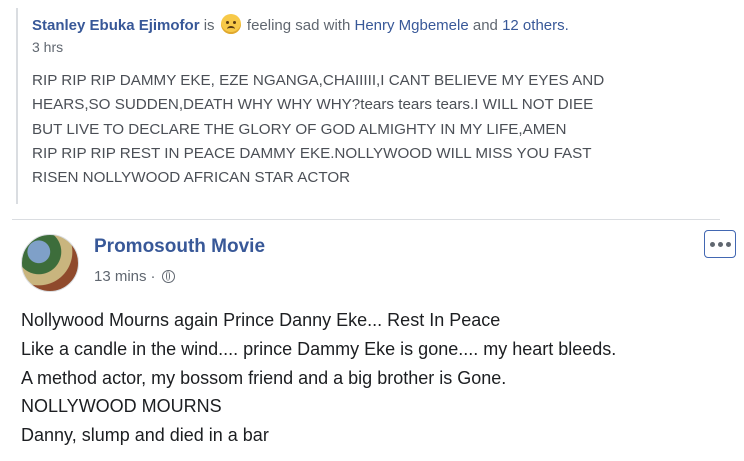 The width and height of the screenshot is (744, 461). What do you see at coordinates (298, 25) in the screenshot?
I see `feeling-text: feeling sad with` at bounding box center [298, 25].